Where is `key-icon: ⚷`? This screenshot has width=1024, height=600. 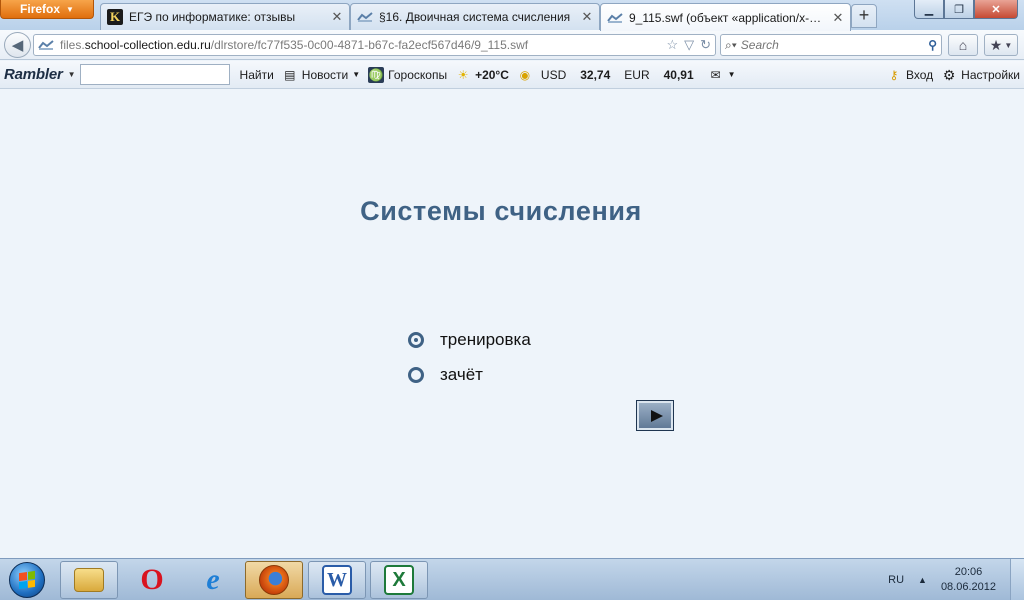 key-icon: ⚷ is located at coordinates (894, 75).